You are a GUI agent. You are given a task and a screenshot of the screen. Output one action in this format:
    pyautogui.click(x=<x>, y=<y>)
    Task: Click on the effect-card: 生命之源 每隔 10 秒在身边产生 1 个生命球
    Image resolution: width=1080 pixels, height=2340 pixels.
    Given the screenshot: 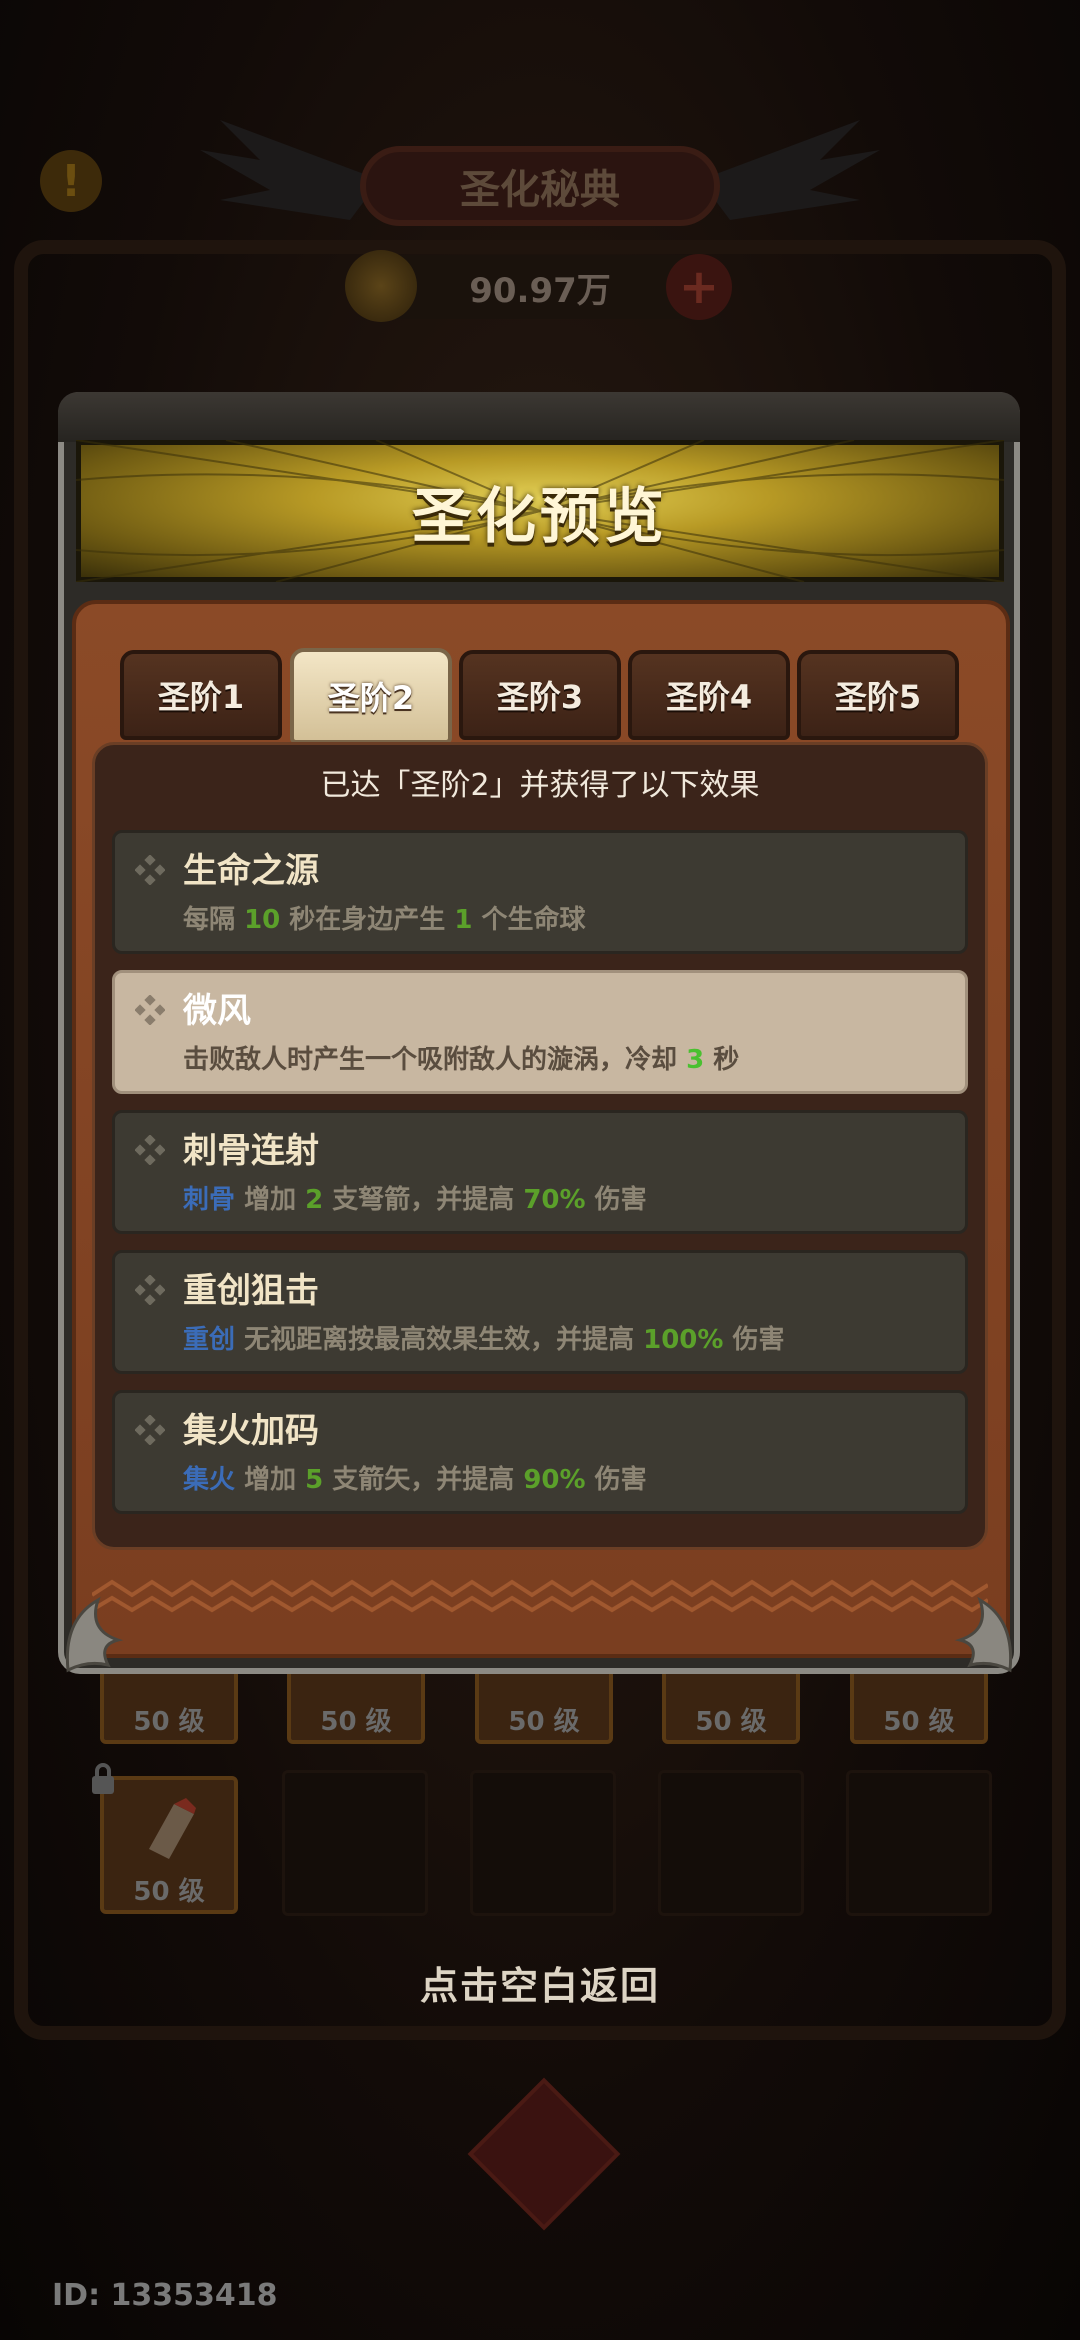 What is the action you would take?
    pyautogui.click(x=540, y=892)
    